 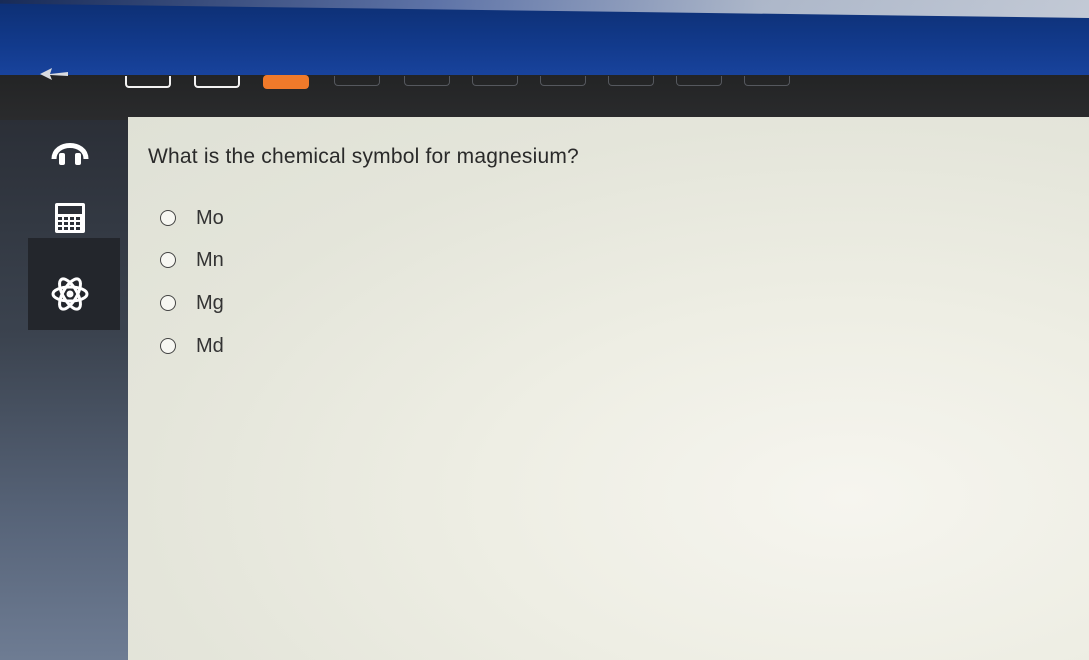 What do you see at coordinates (192, 346) in the screenshot?
I see `answer-option-4: Md` at bounding box center [192, 346].